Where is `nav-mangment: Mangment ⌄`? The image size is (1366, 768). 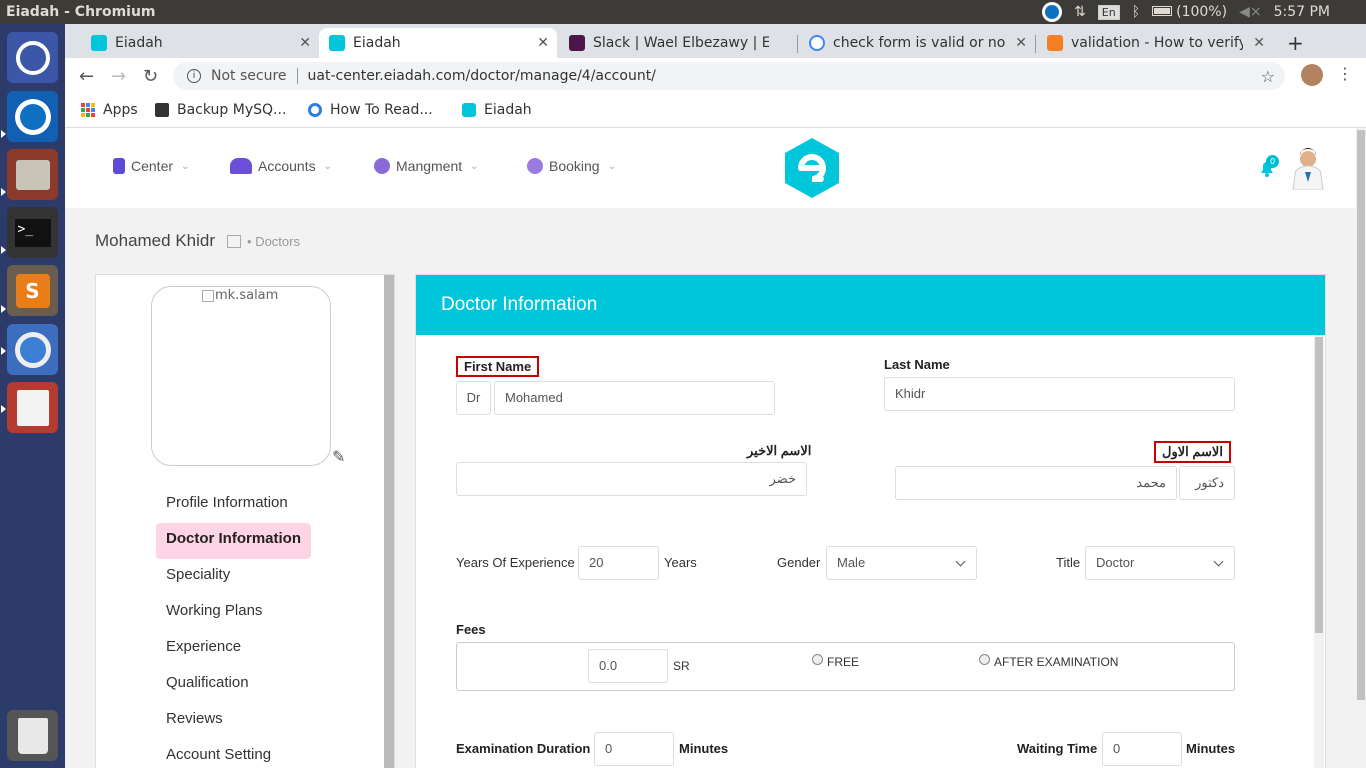 nav-mangment: Mangment ⌄ is located at coordinates (426, 166).